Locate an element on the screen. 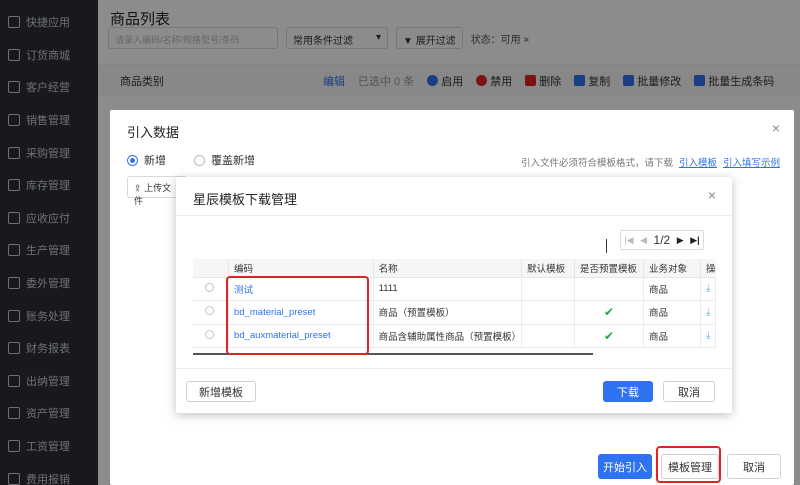 Image resolution: width=800 pixels, height=485 pixels. radio-overwrite is located at coordinates (199, 160).